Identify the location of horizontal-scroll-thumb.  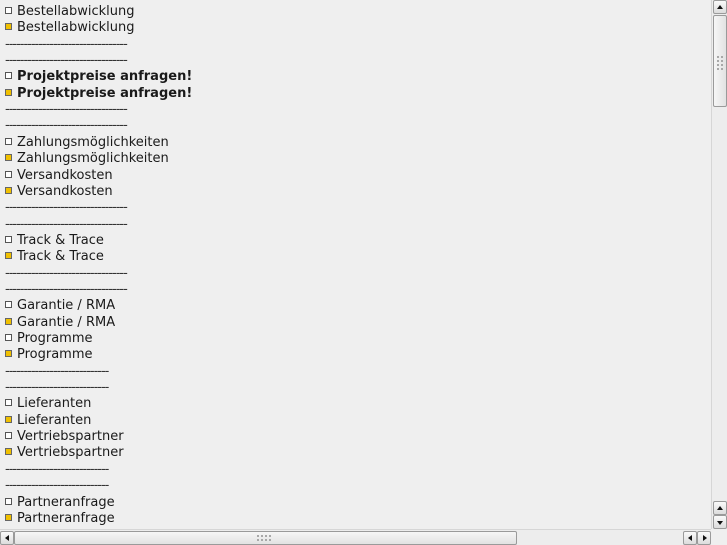
(265, 538).